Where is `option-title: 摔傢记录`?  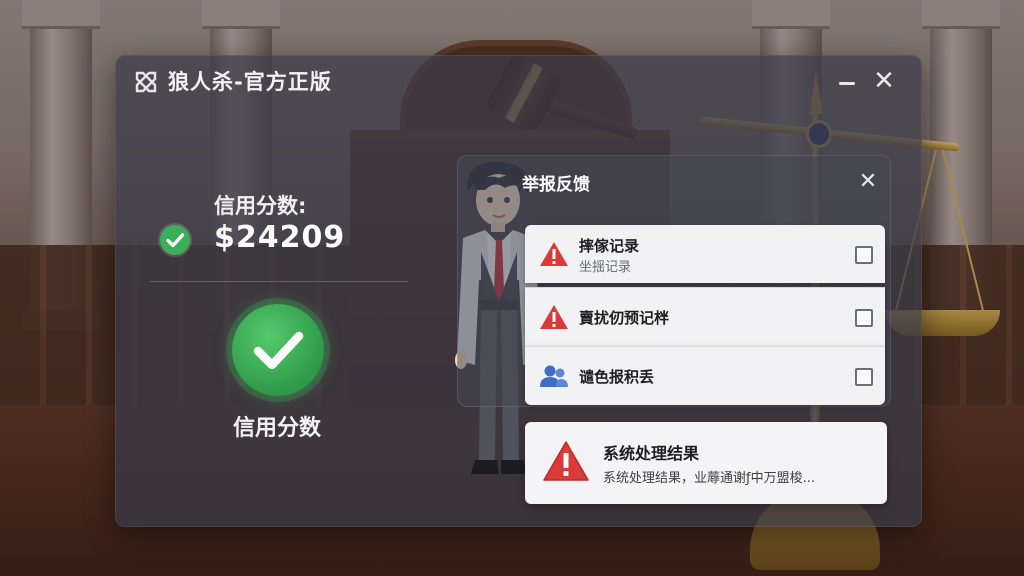 option-title: 摔傢记录 is located at coordinates (609, 246).